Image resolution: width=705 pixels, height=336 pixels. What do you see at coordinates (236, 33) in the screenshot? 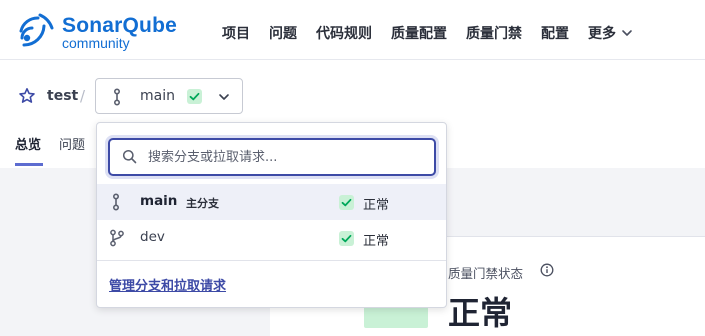
I see `nav-item-projects: 项目` at bounding box center [236, 33].